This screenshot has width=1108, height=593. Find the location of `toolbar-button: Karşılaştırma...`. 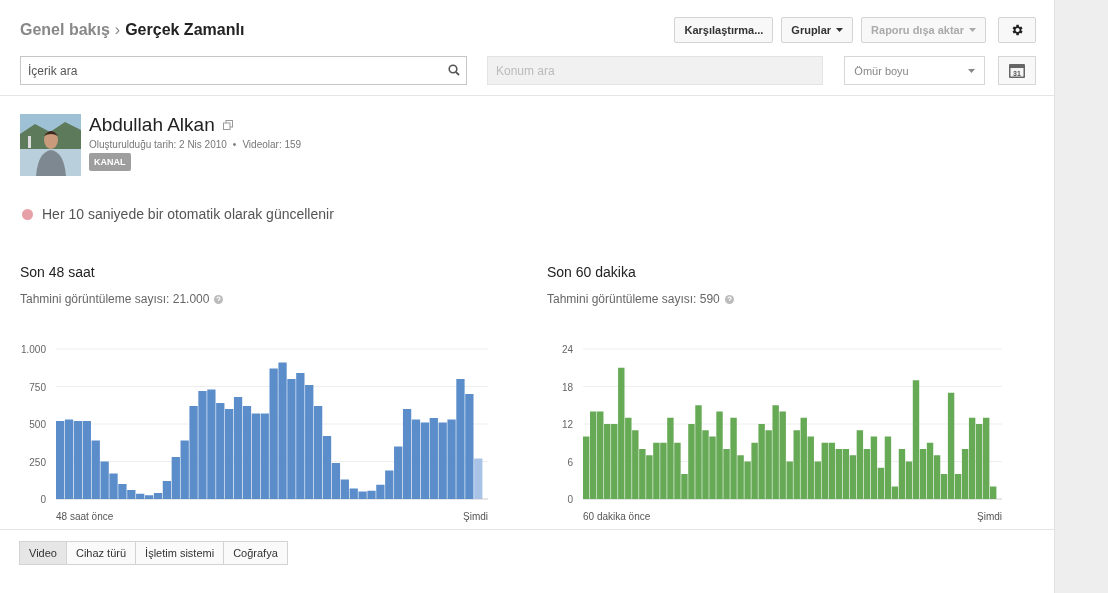

toolbar-button: Karşılaştırma... is located at coordinates (724, 30).